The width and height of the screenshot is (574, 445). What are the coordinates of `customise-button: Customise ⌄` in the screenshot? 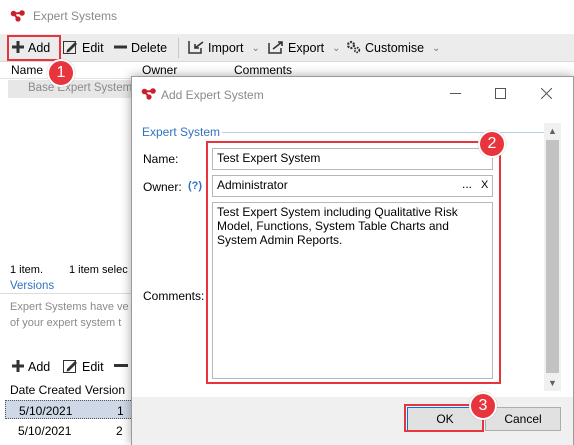 It's located at (393, 48).